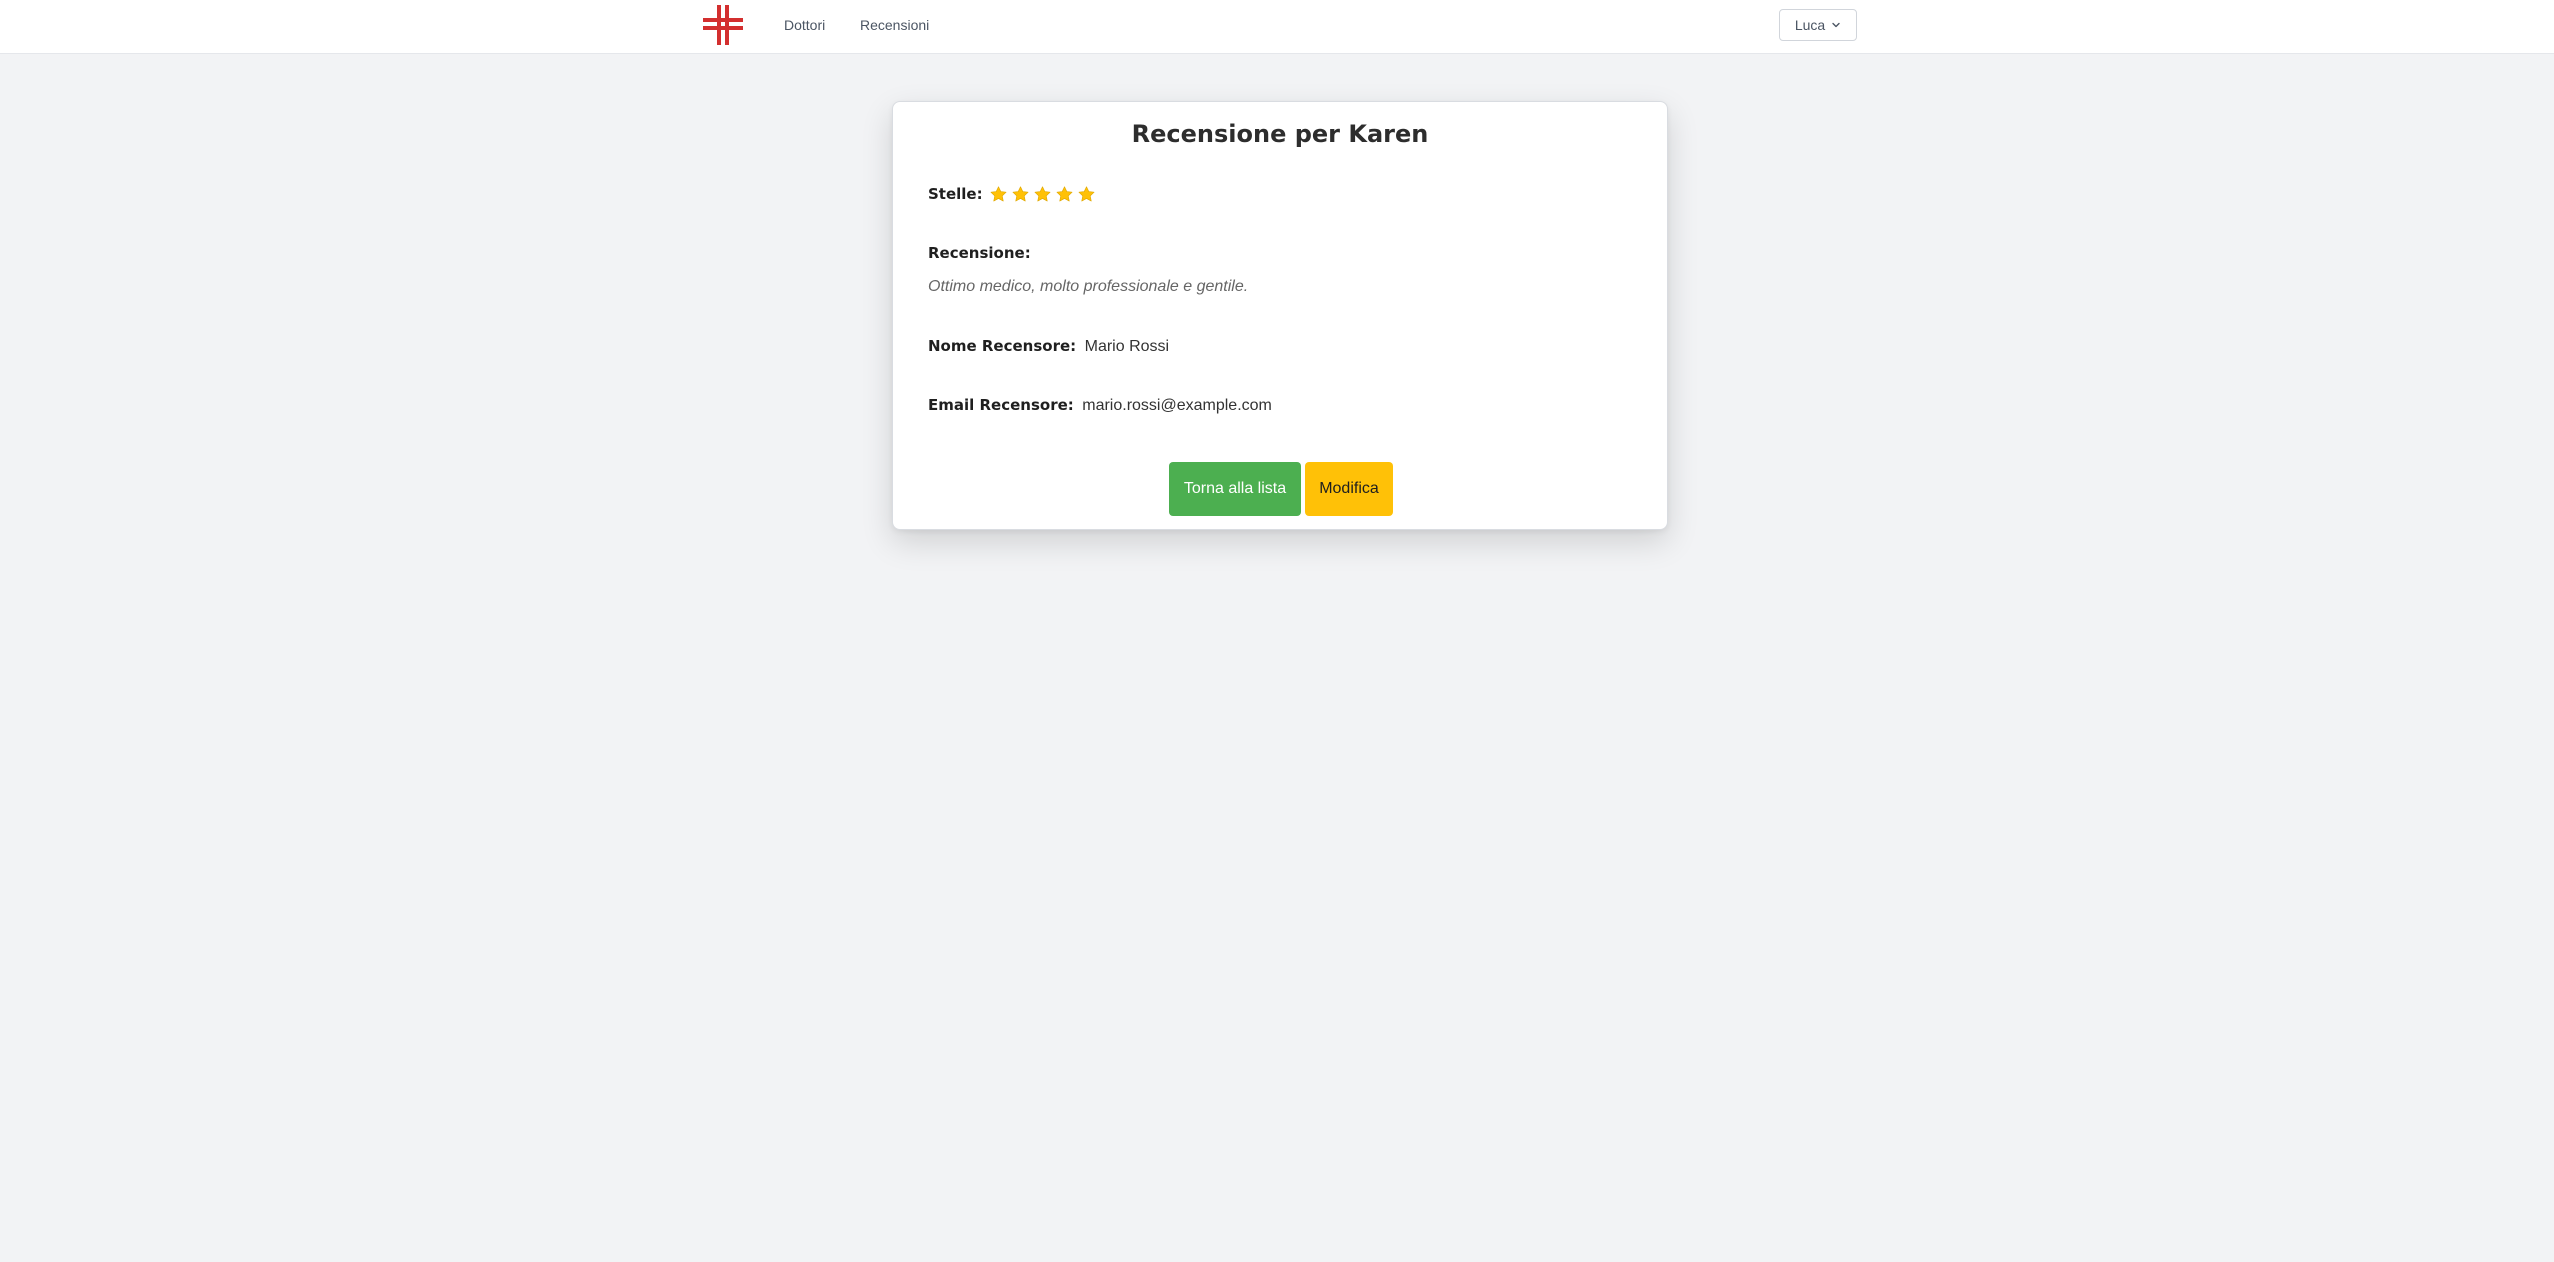  I want to click on stars-label: Stelle:, so click(955, 194).